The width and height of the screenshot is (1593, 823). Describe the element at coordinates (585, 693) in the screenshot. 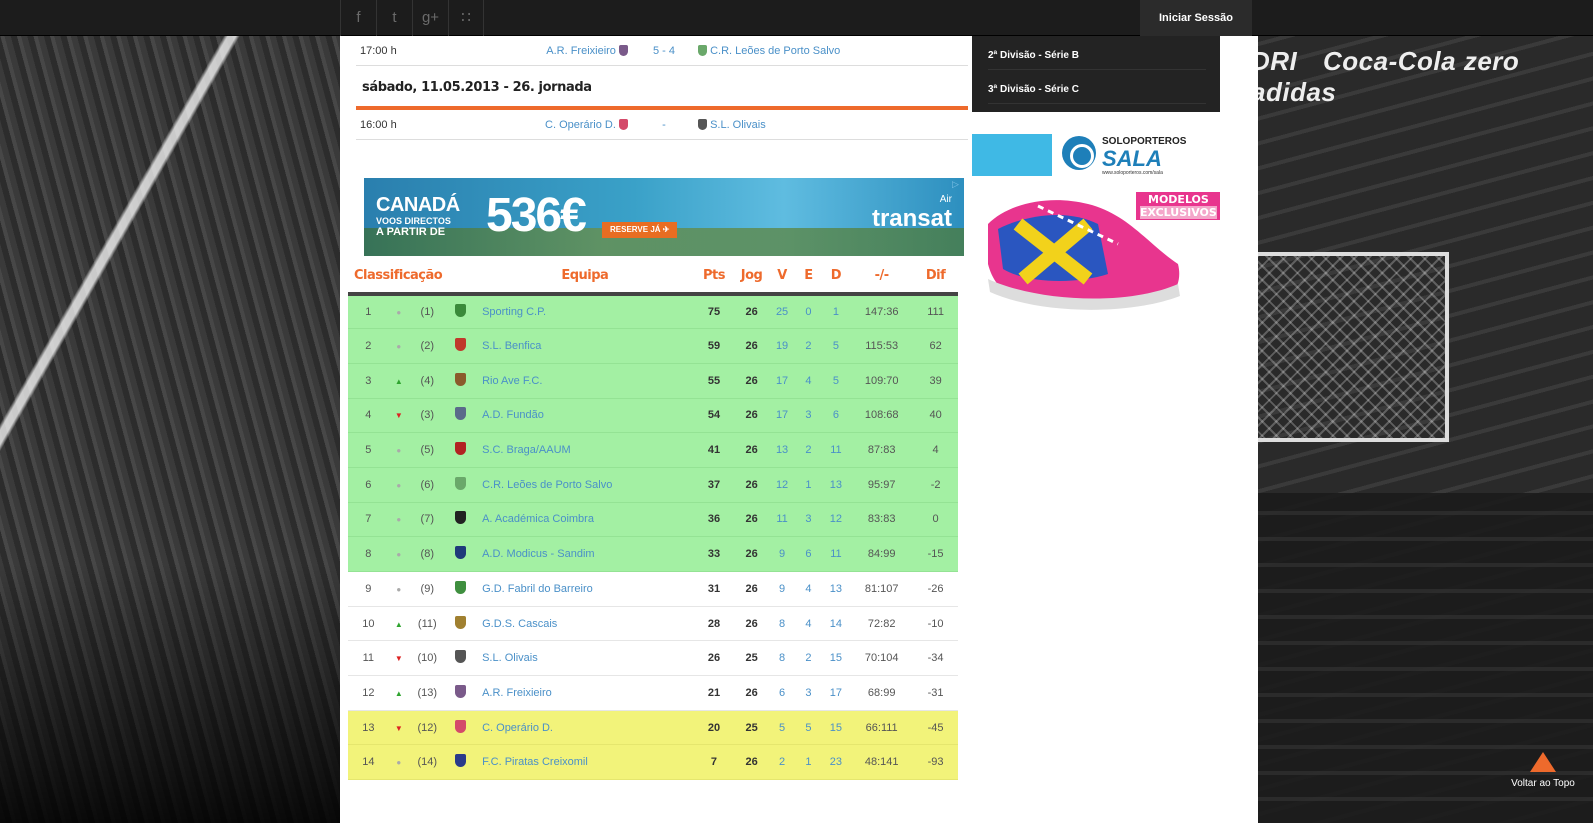

I see `team-name-link: A.R. Freixieiro` at that location.